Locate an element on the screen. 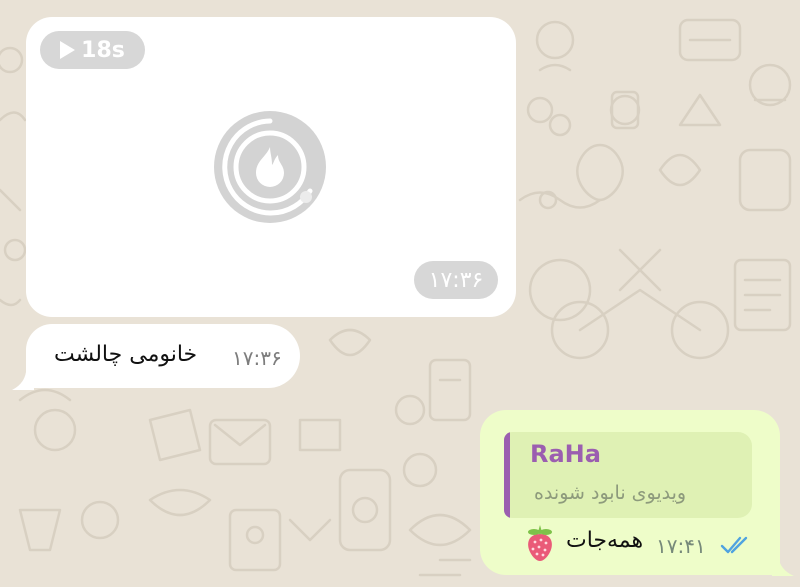 The width and height of the screenshot is (800, 587). quoted-author: RaHa is located at coordinates (565, 454).